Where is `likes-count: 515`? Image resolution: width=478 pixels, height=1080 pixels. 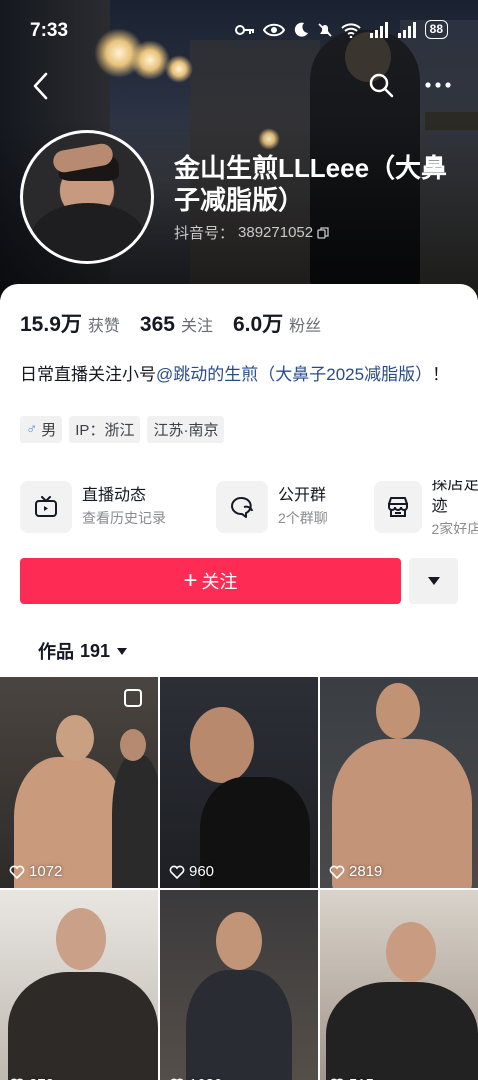
likes-count: 515 is located at coordinates (361, 1078).